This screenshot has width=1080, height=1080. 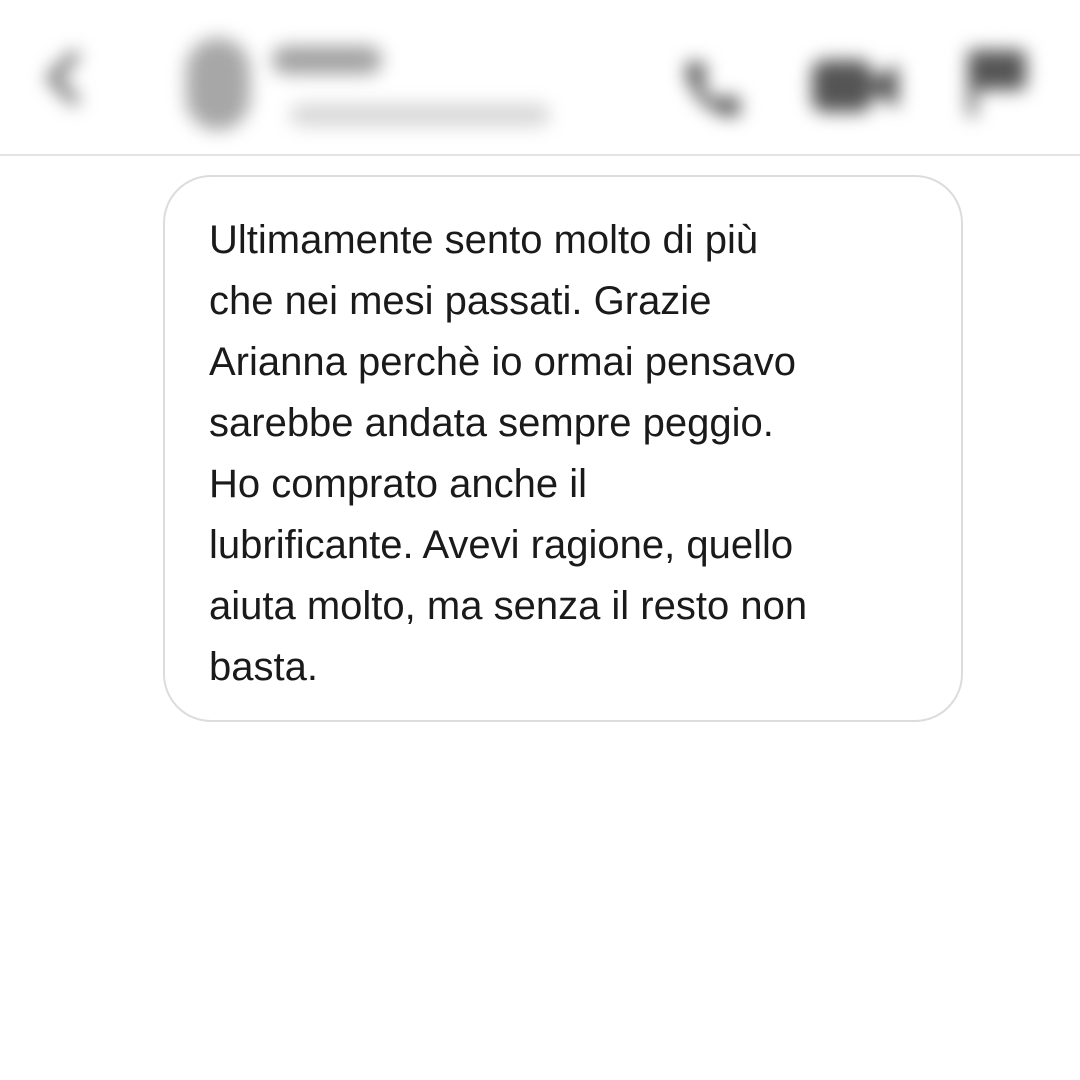 I want to click on contact-status-blurred, so click(x=420, y=115).